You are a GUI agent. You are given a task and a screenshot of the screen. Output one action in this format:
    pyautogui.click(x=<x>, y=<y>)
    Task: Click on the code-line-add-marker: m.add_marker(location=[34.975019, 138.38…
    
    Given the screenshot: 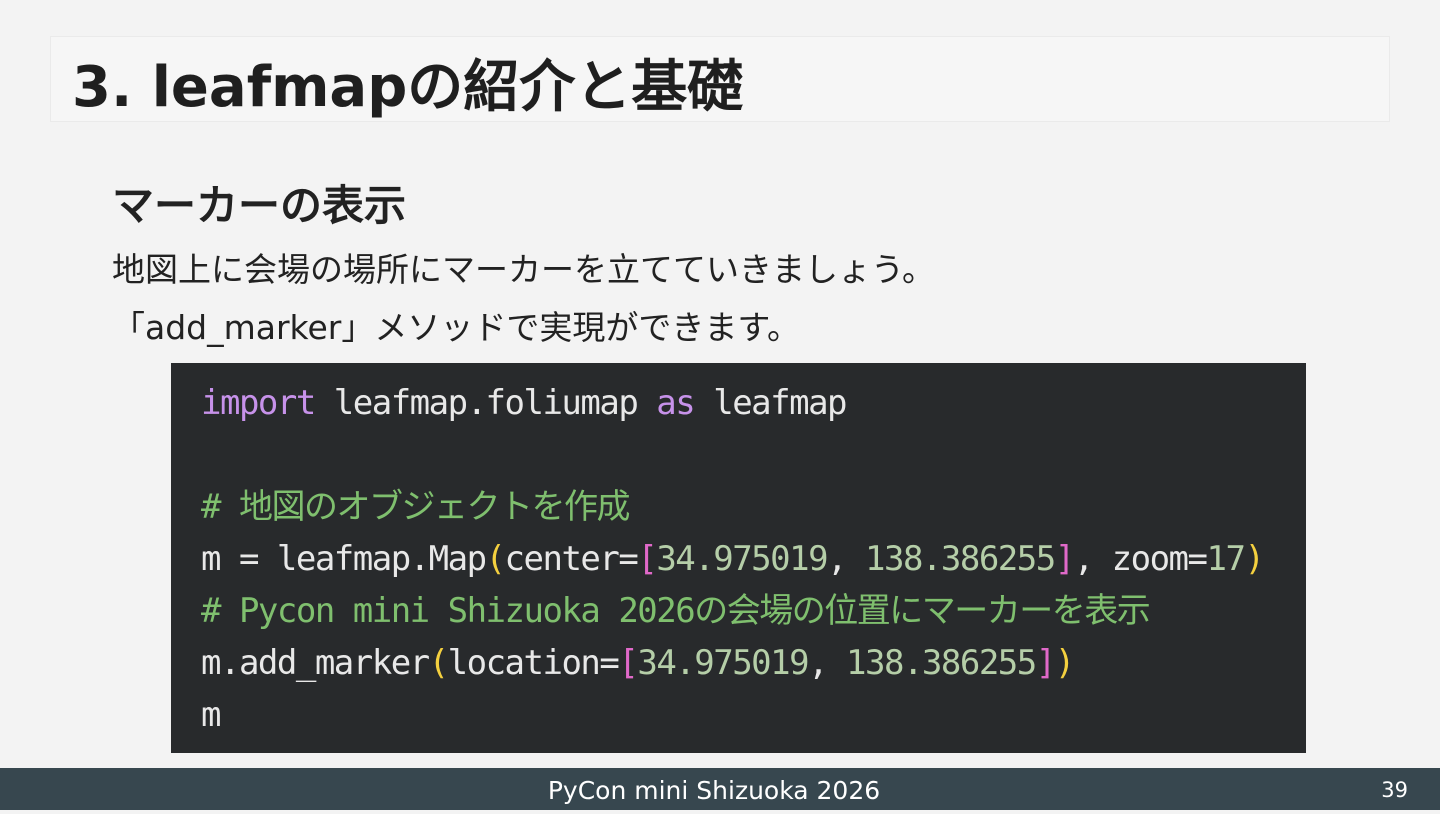 What is the action you would take?
    pyautogui.click(x=753, y=663)
    